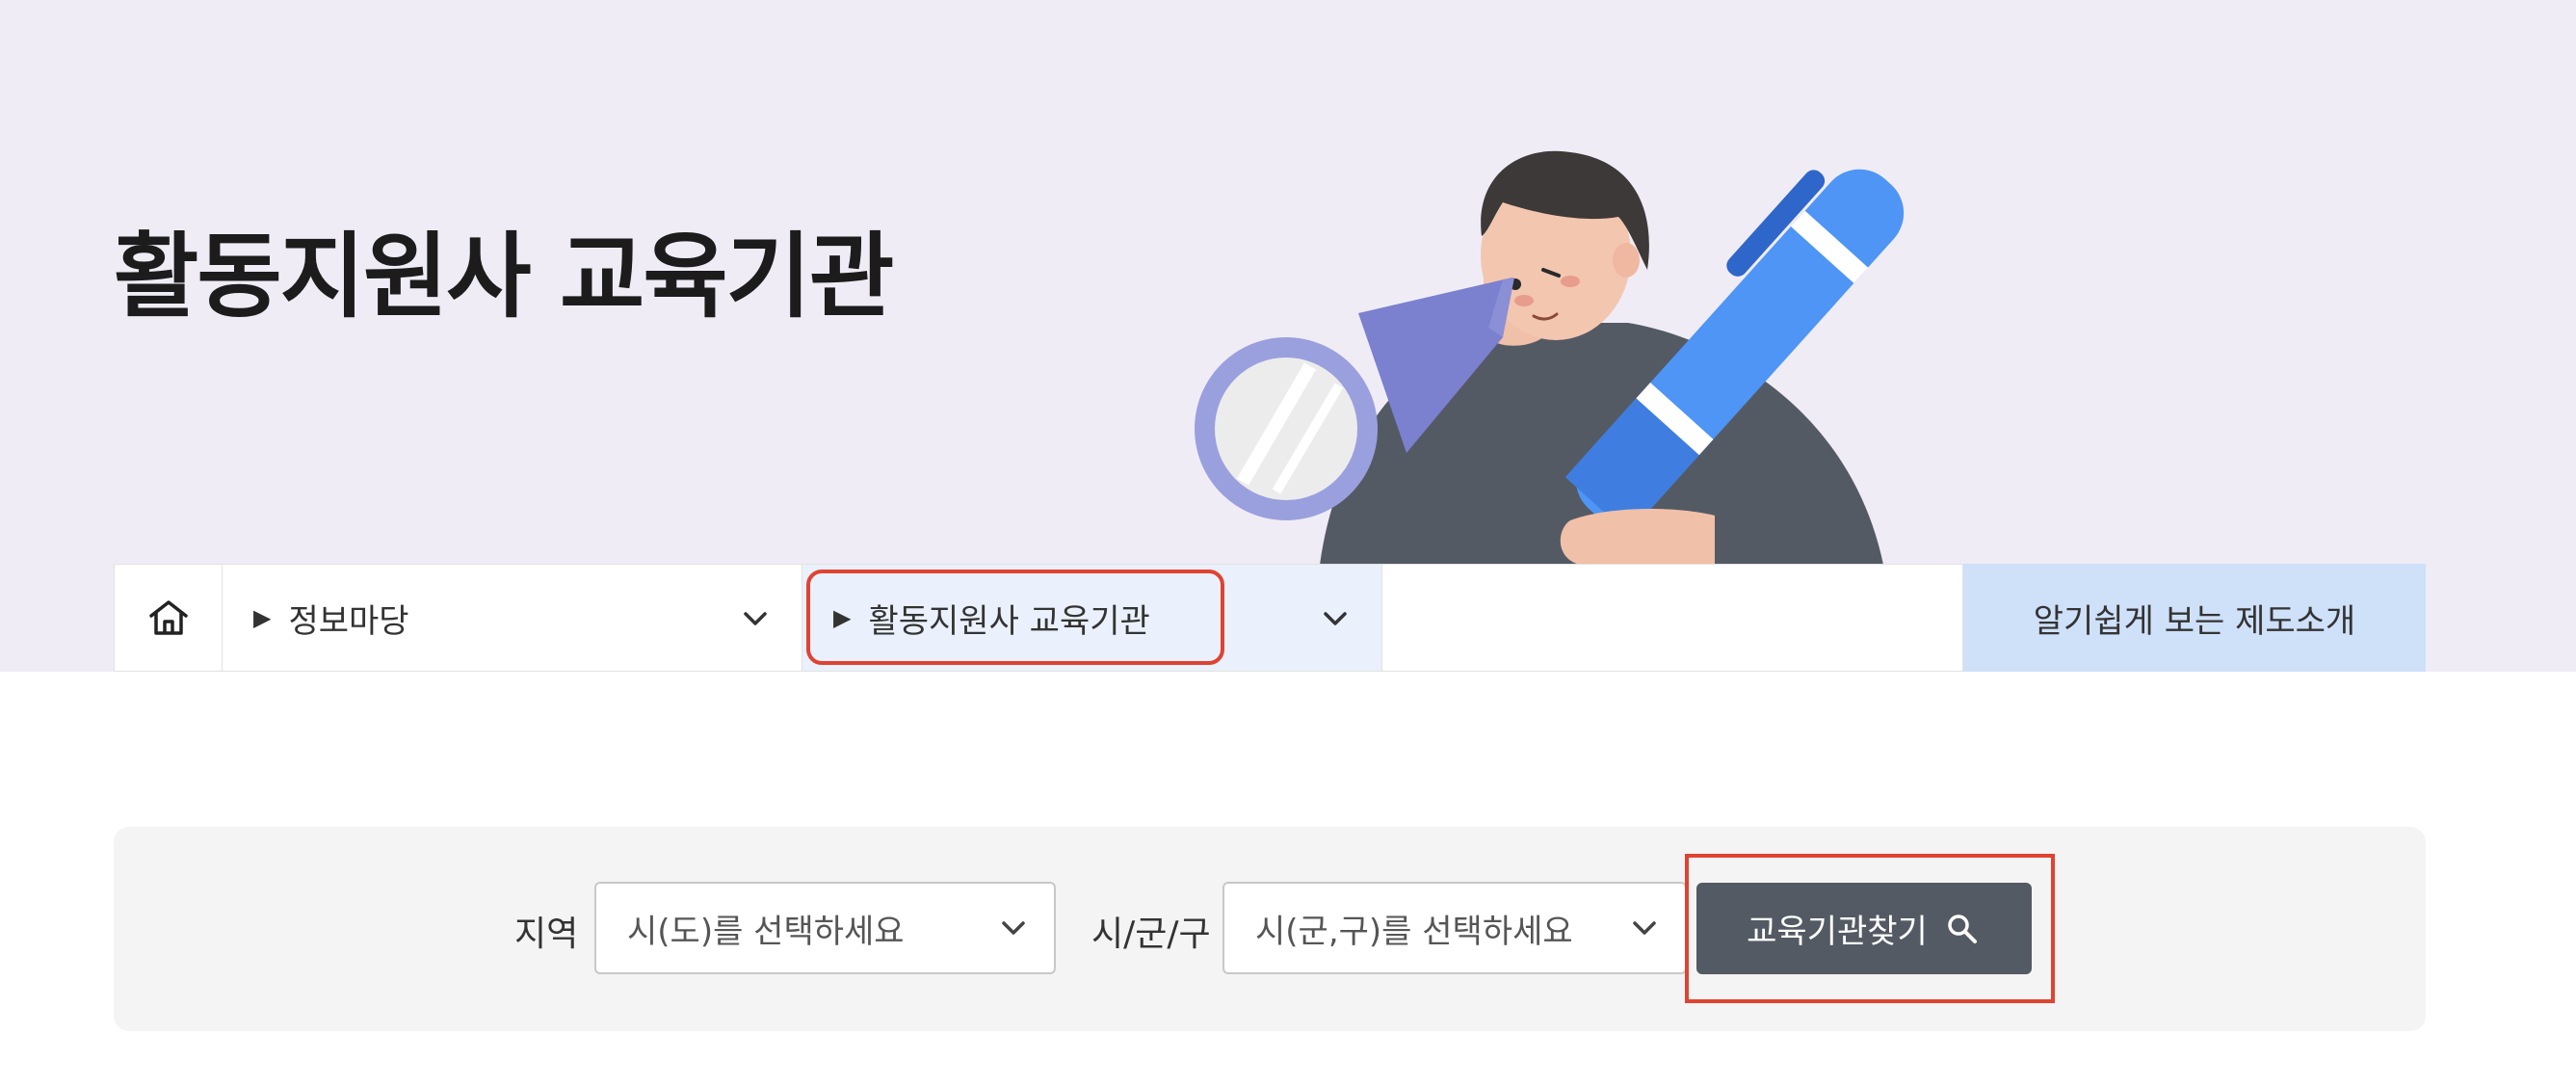 The image size is (2576, 1087). I want to click on breadcrumb-nav: ▶ 정보마당 ▶ 활동지원사 교육기관 알기쉽게 보는 제도소개, so click(1270, 618).